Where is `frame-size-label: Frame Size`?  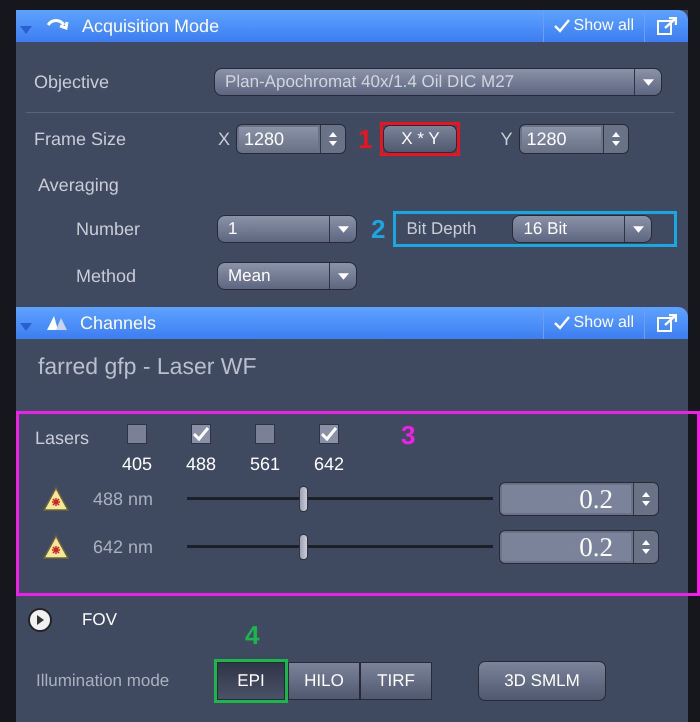
frame-size-label: Frame Size is located at coordinates (81, 139).